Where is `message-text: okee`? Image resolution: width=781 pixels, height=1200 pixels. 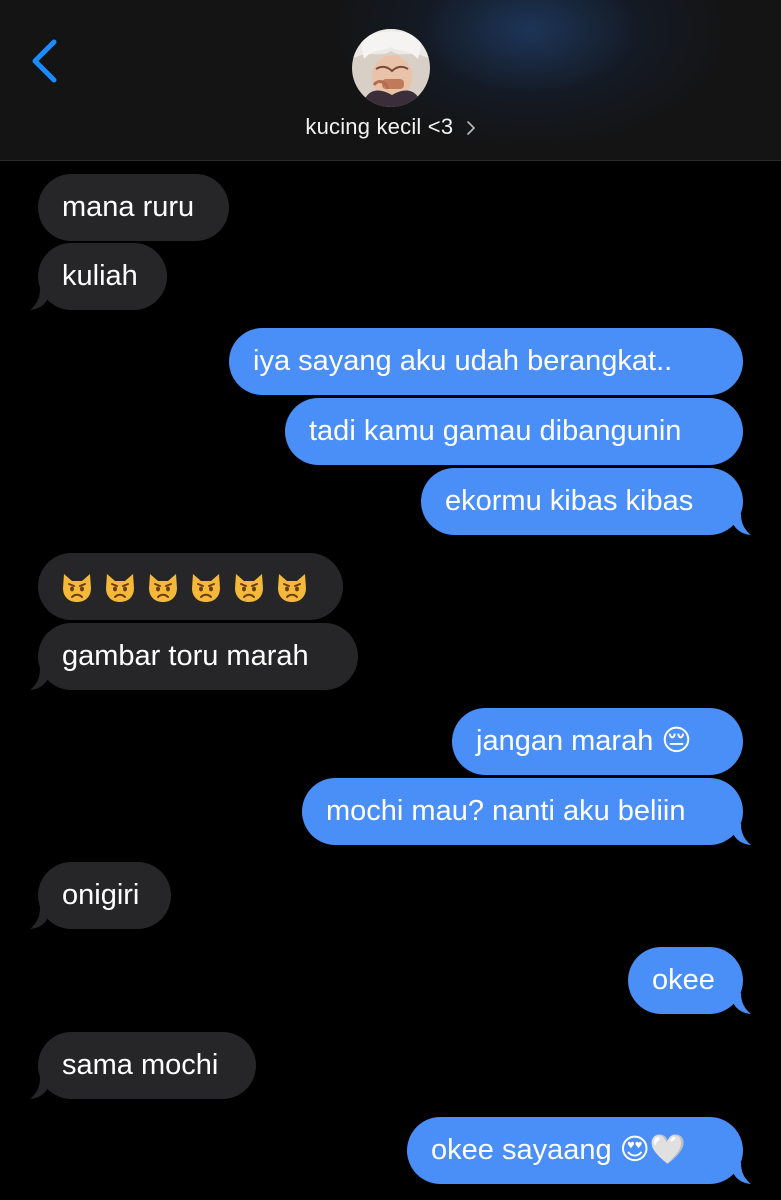 message-text: okee is located at coordinates (683, 980).